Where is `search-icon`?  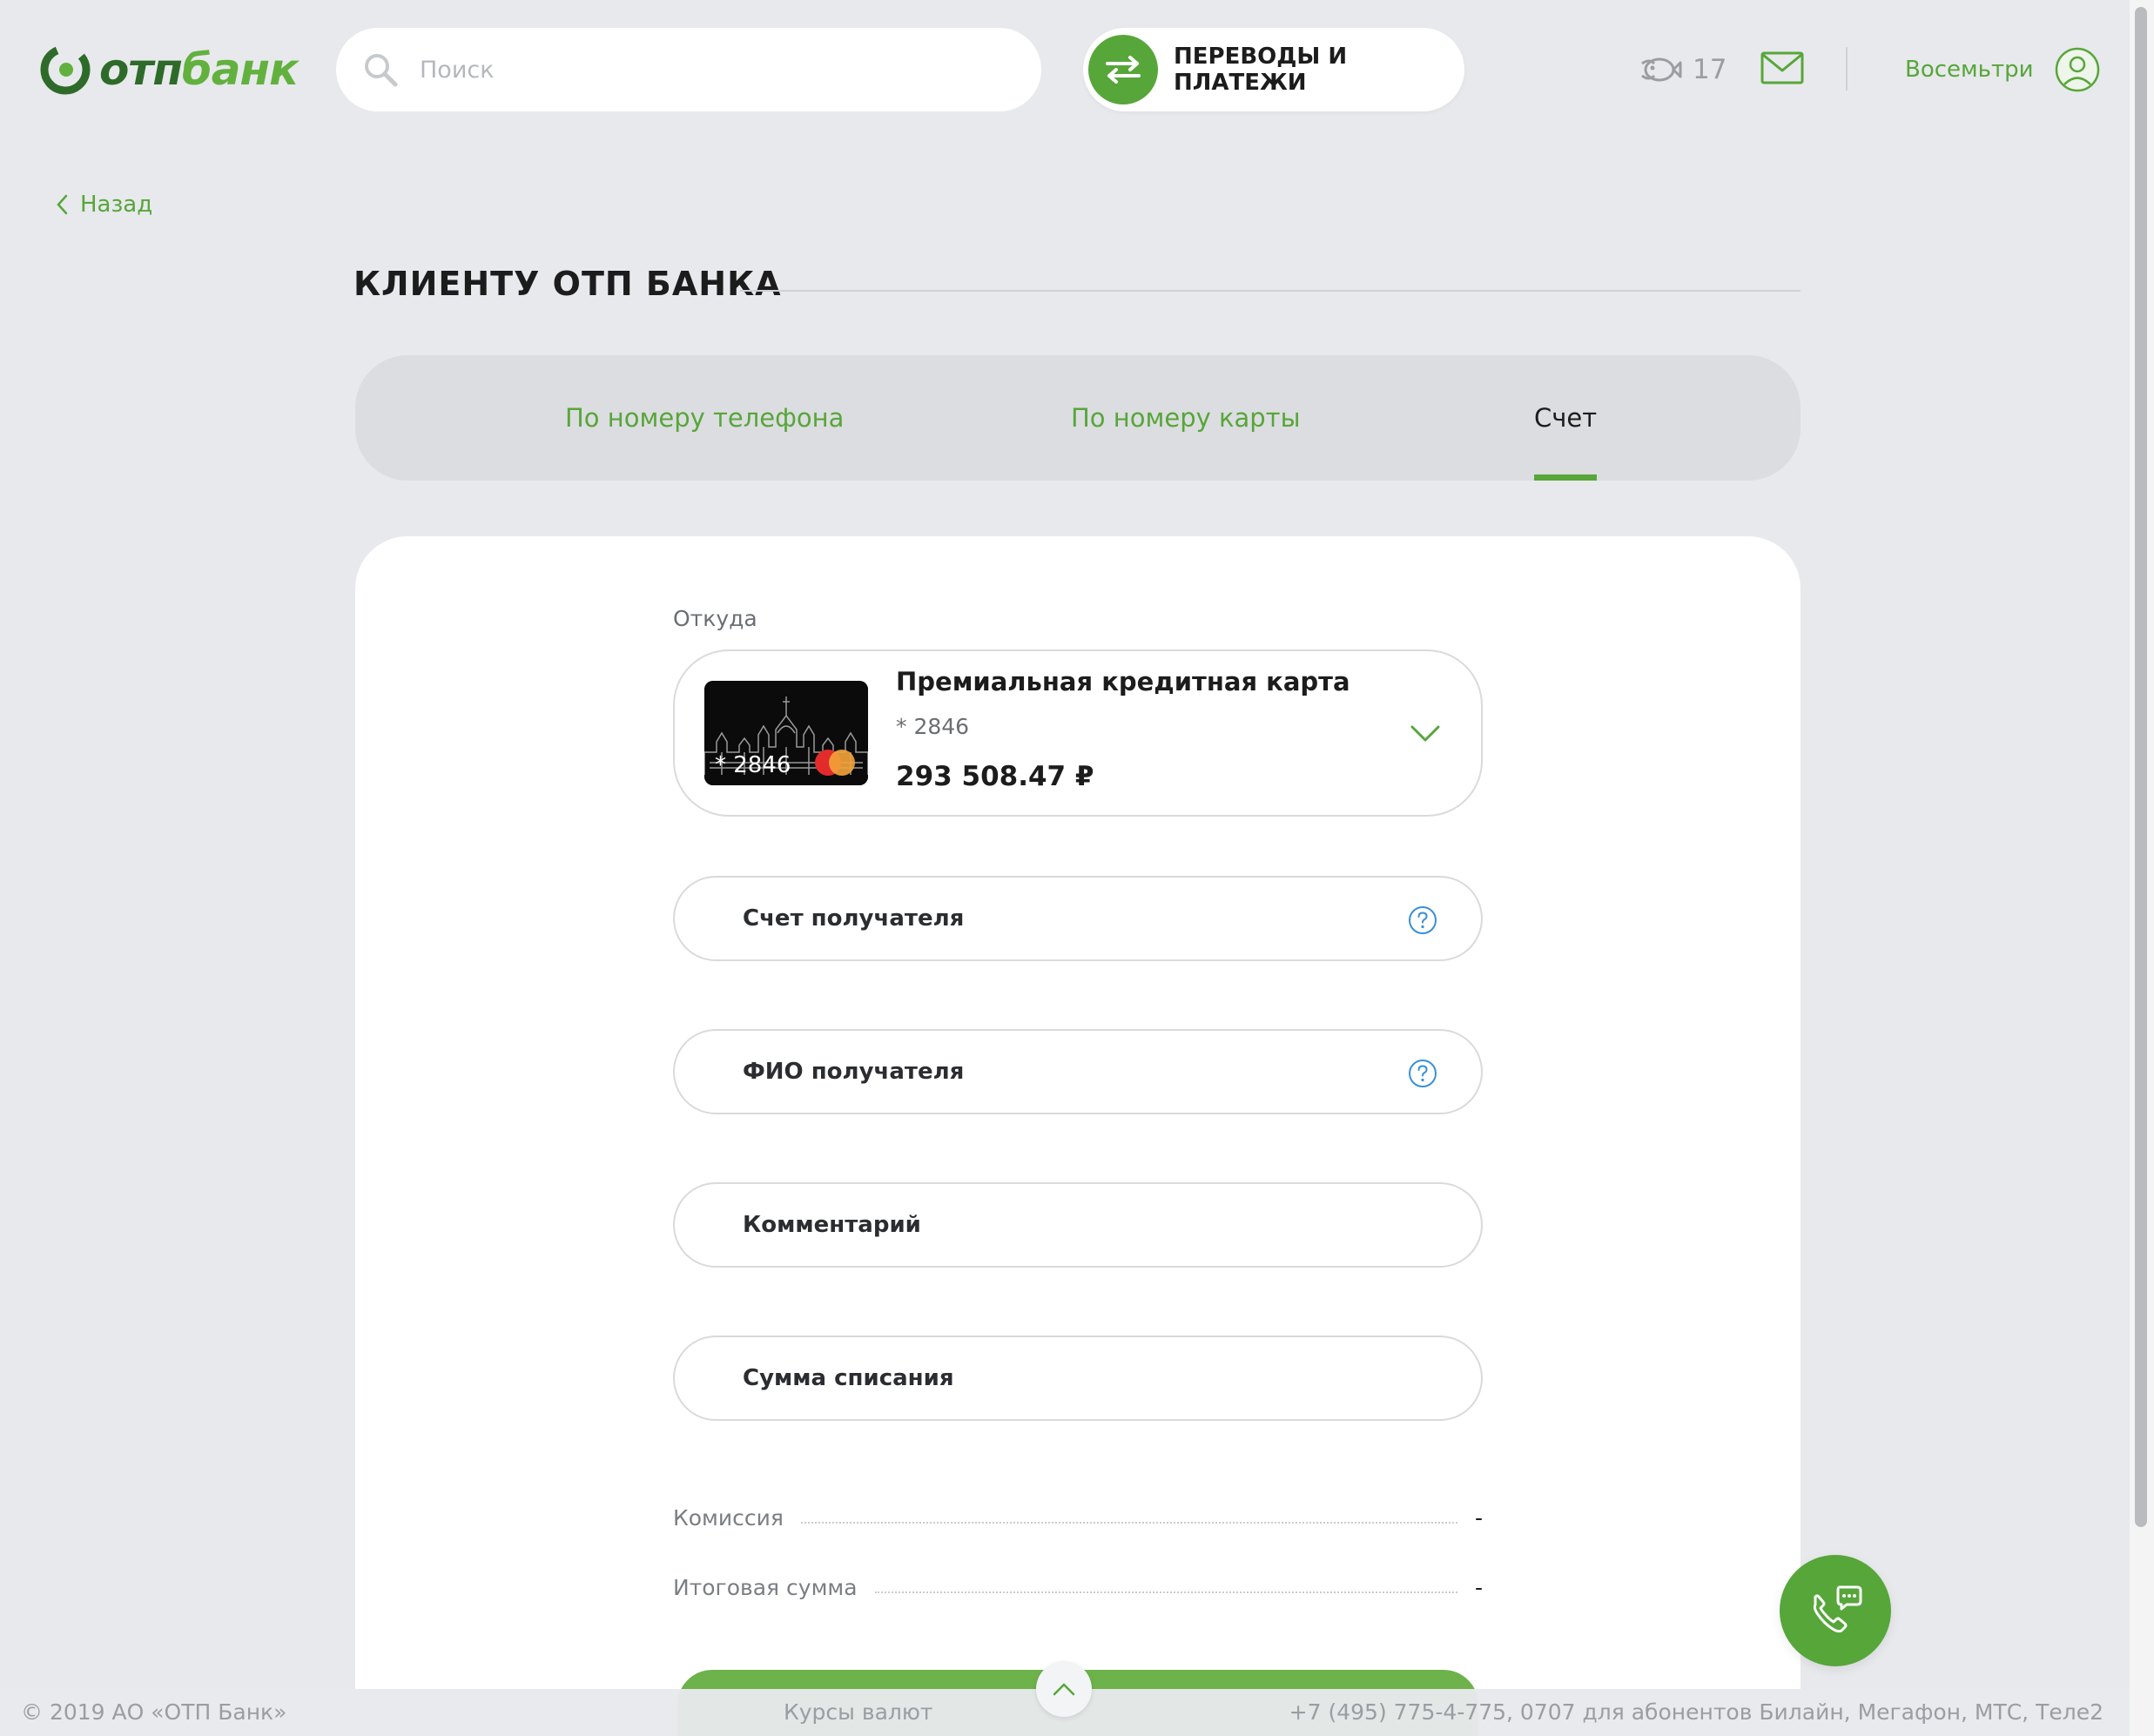
search-icon is located at coordinates (381, 70).